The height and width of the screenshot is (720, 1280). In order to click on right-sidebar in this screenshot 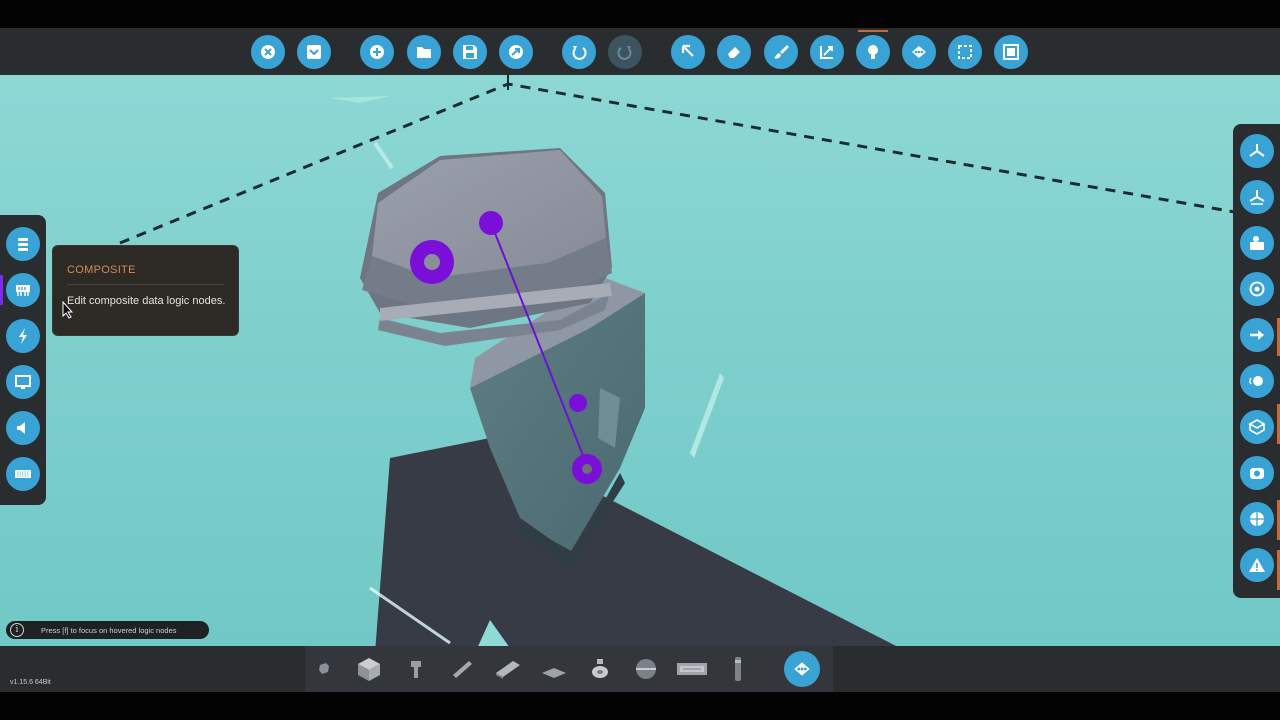, I will do `click(1256, 361)`.